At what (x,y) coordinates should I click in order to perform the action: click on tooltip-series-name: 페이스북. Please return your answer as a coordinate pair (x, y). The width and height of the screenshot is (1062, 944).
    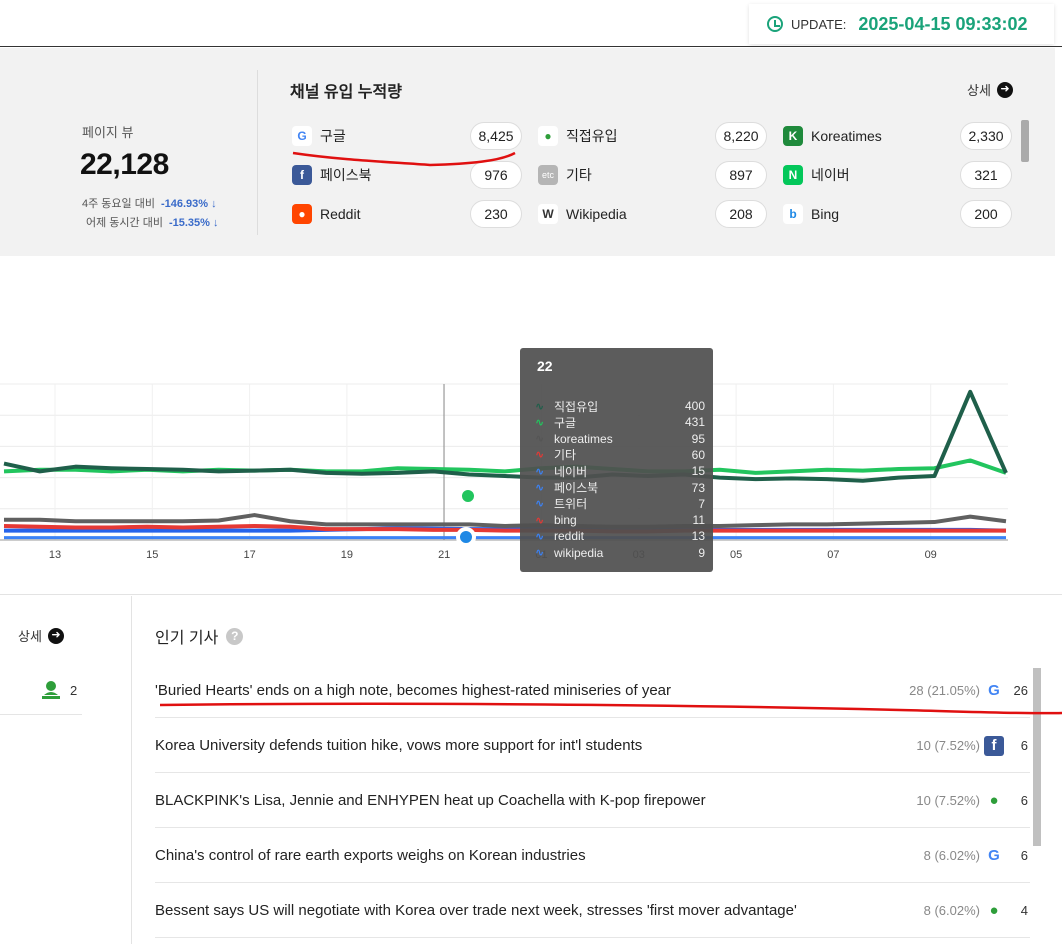
    Looking at the image, I should click on (576, 488).